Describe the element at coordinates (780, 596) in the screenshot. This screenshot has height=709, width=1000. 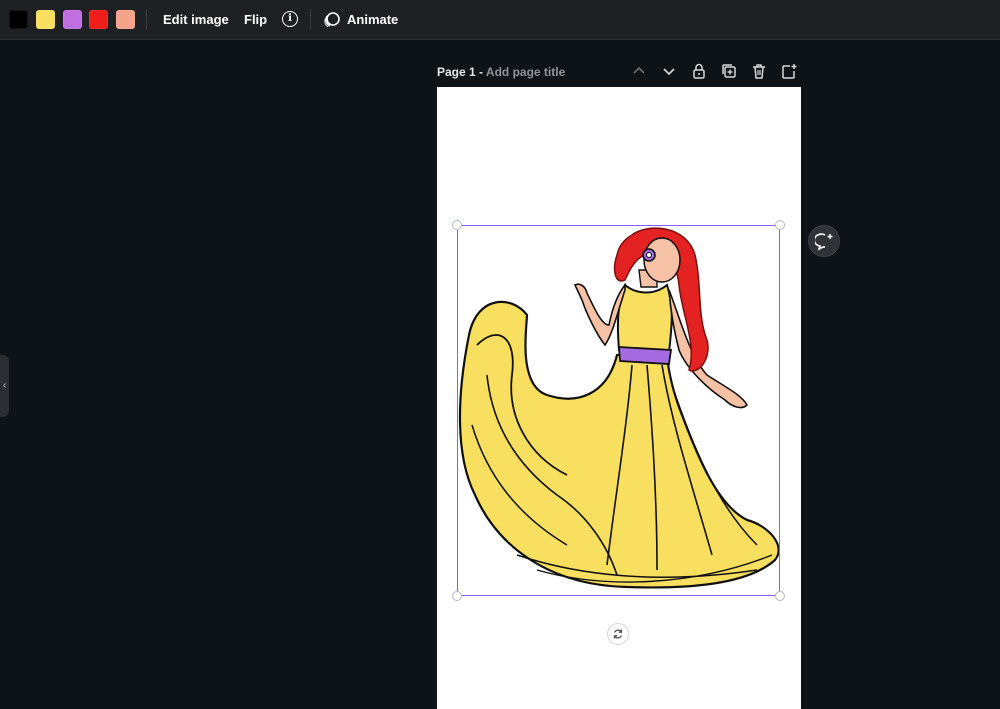
I see `resize-handle-bottom-right` at that location.